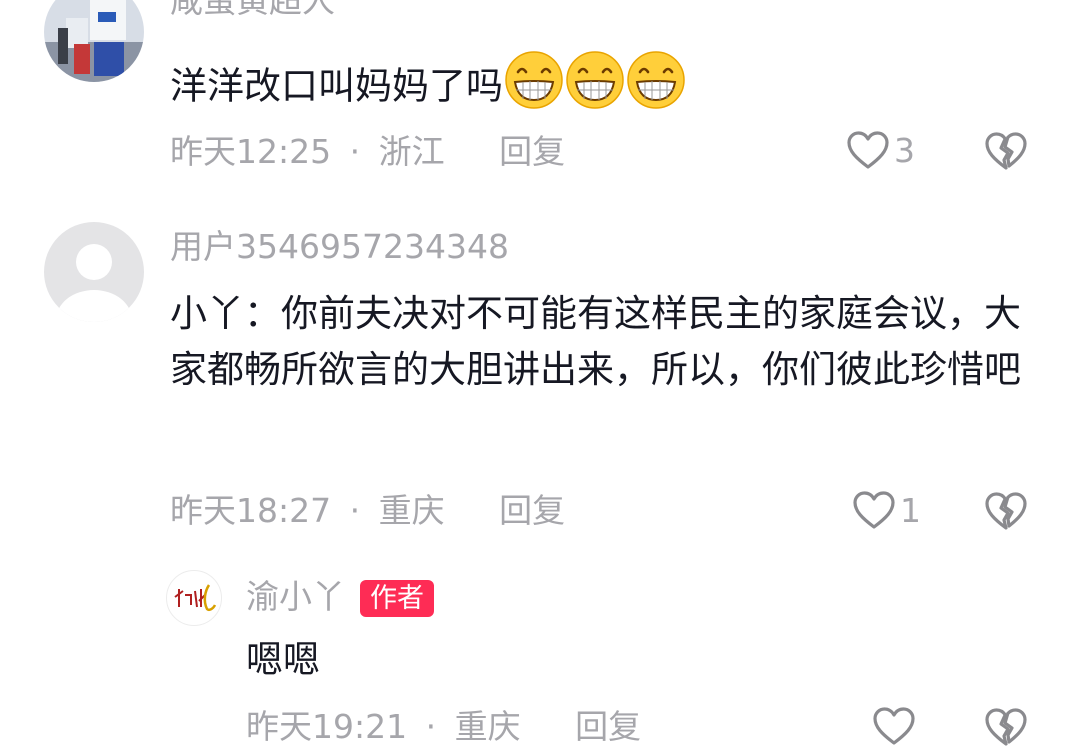  Describe the element at coordinates (252, 8) in the screenshot. I see `comment-username: 咸蛋黄超人` at that location.